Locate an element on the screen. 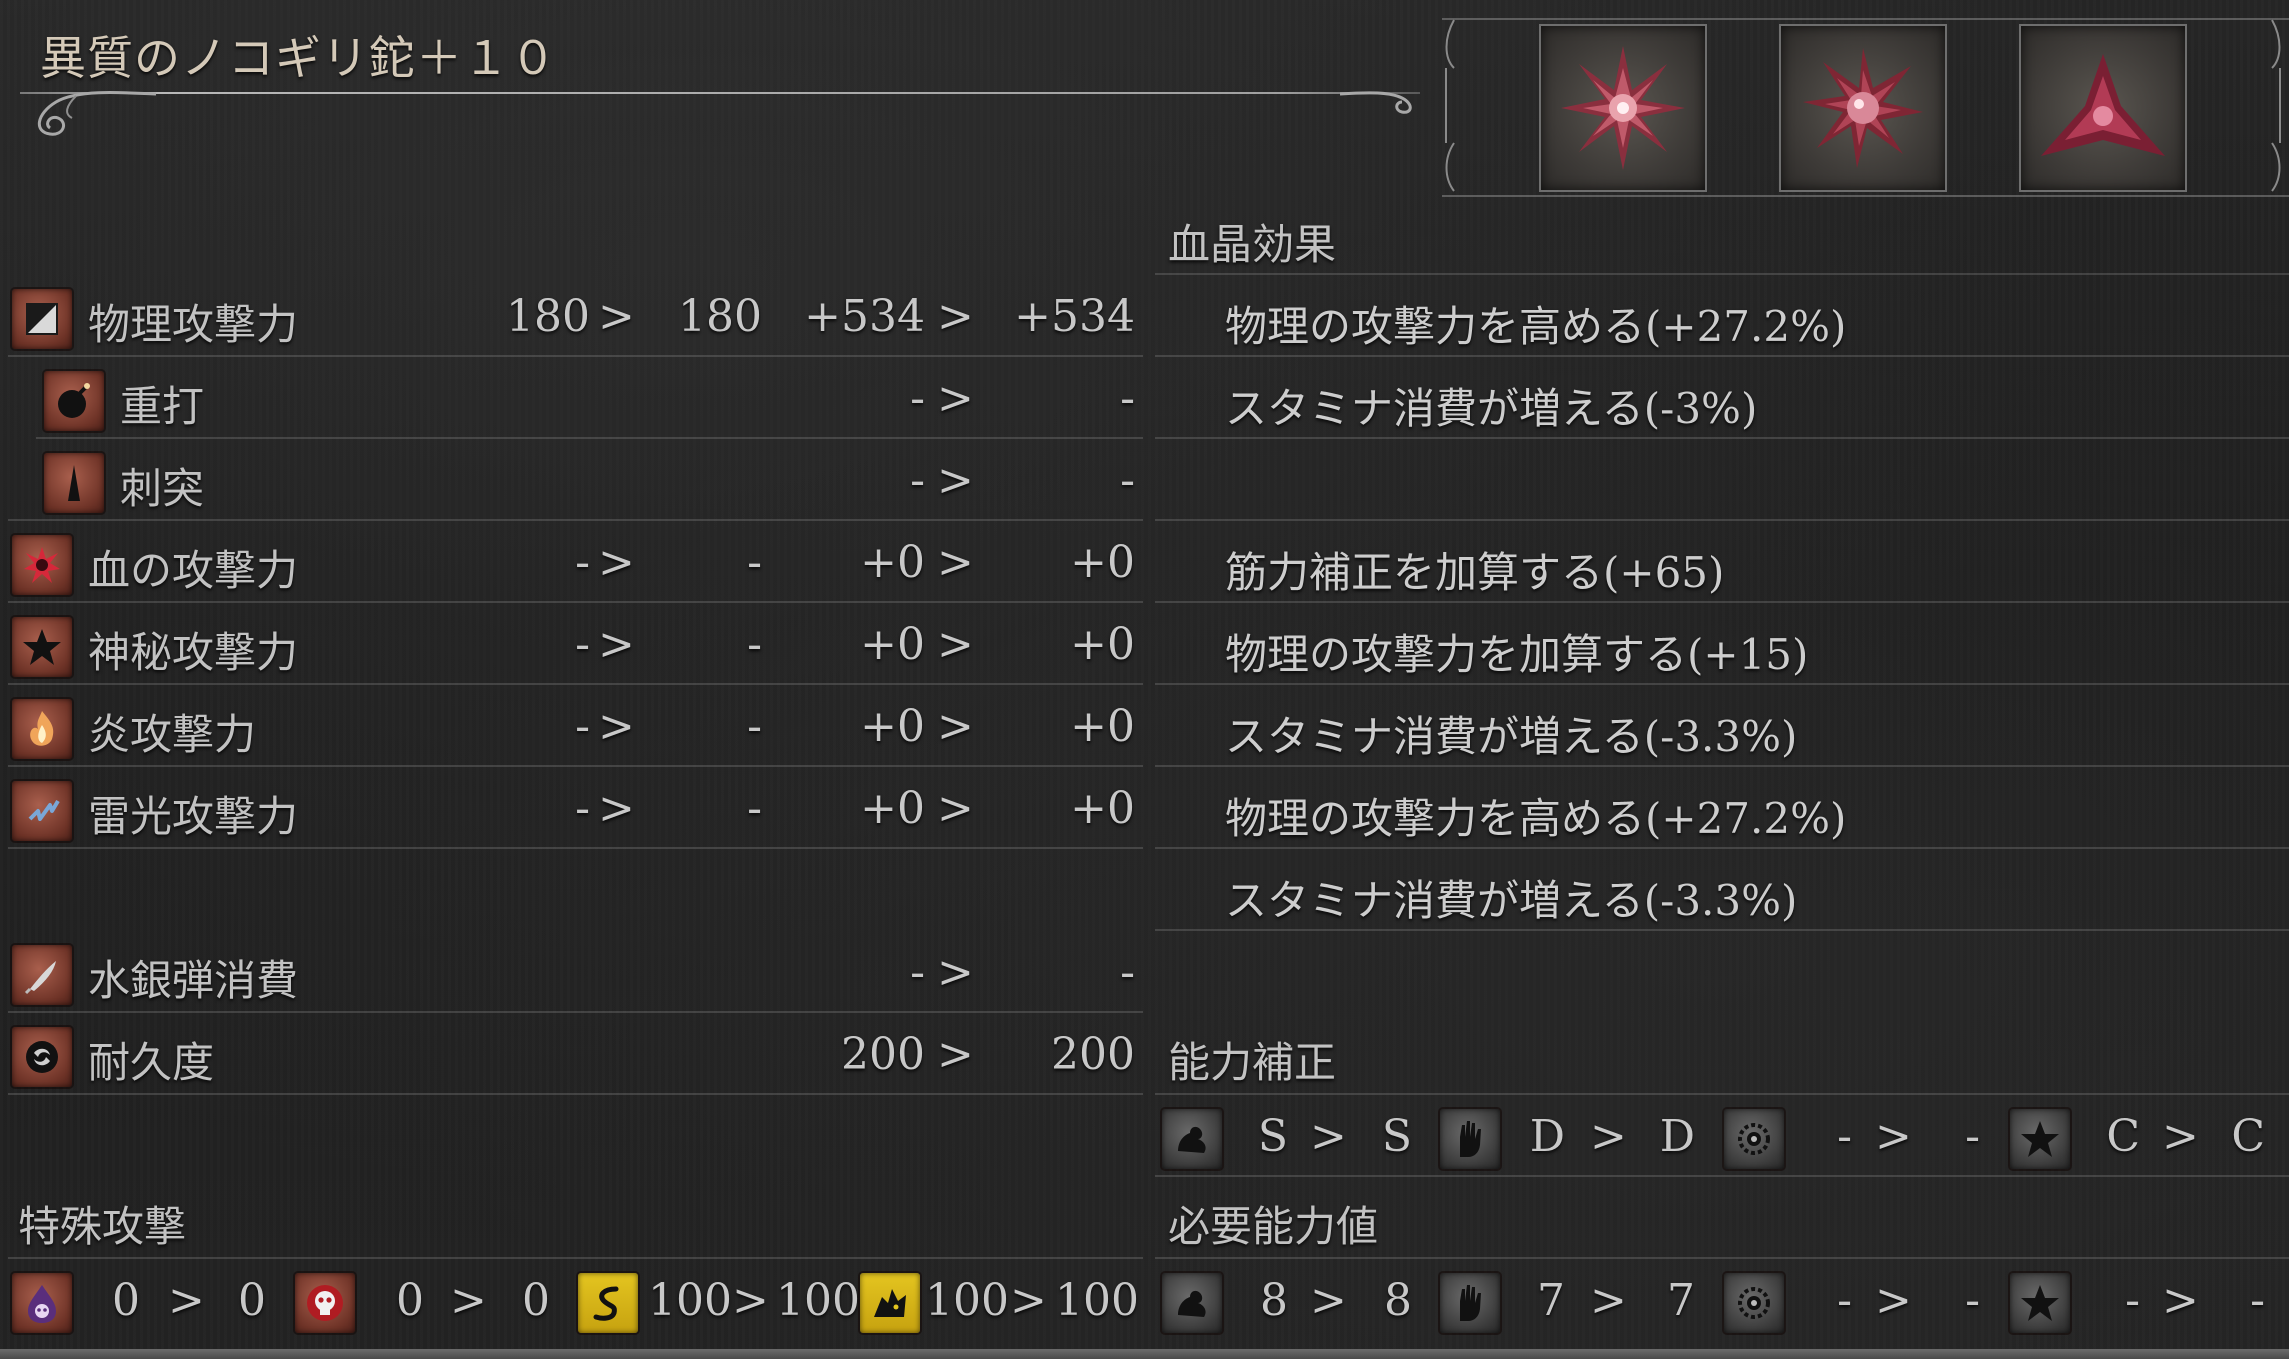 The image size is (2289, 1359). bolt-base-current: - is located at coordinates (582, 808).